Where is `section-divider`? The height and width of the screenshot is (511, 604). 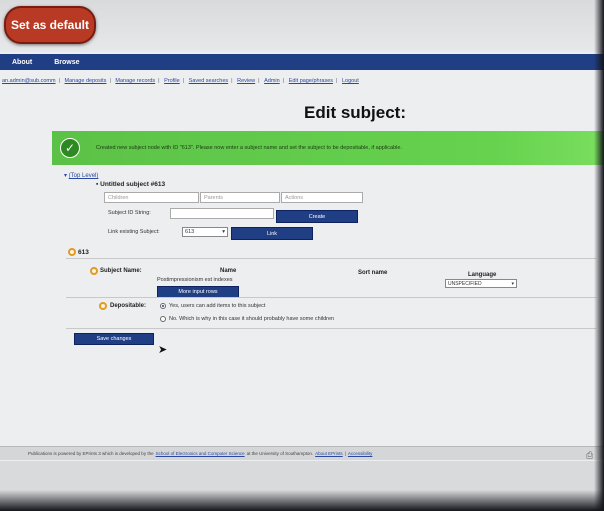
section-divider is located at coordinates (331, 258).